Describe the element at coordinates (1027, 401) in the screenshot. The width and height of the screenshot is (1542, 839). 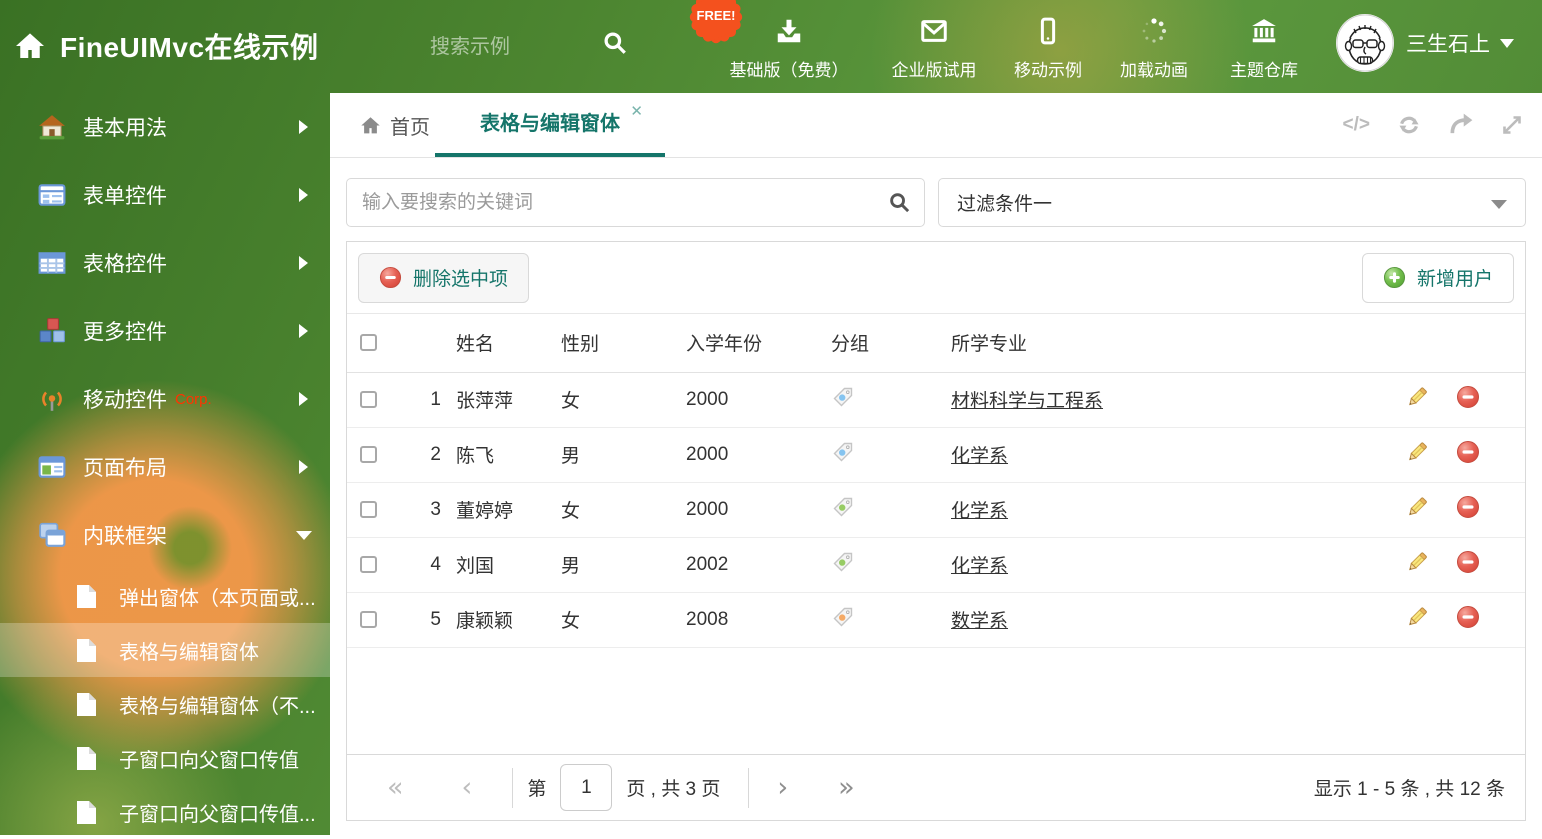
I see `major-link: 材料科学与工程系` at that location.